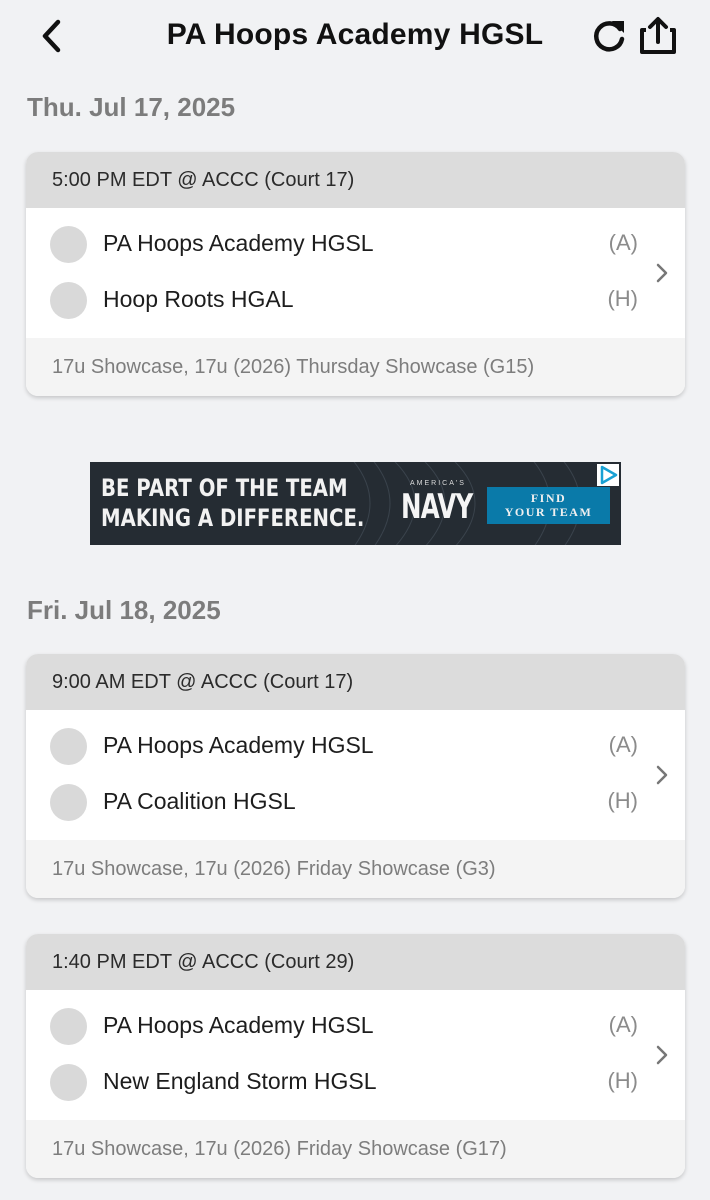 Image resolution: width=710 pixels, height=1200 pixels. What do you see at coordinates (548, 512) in the screenshot?
I see `ad-cta-line2: YOUR TEAM` at bounding box center [548, 512].